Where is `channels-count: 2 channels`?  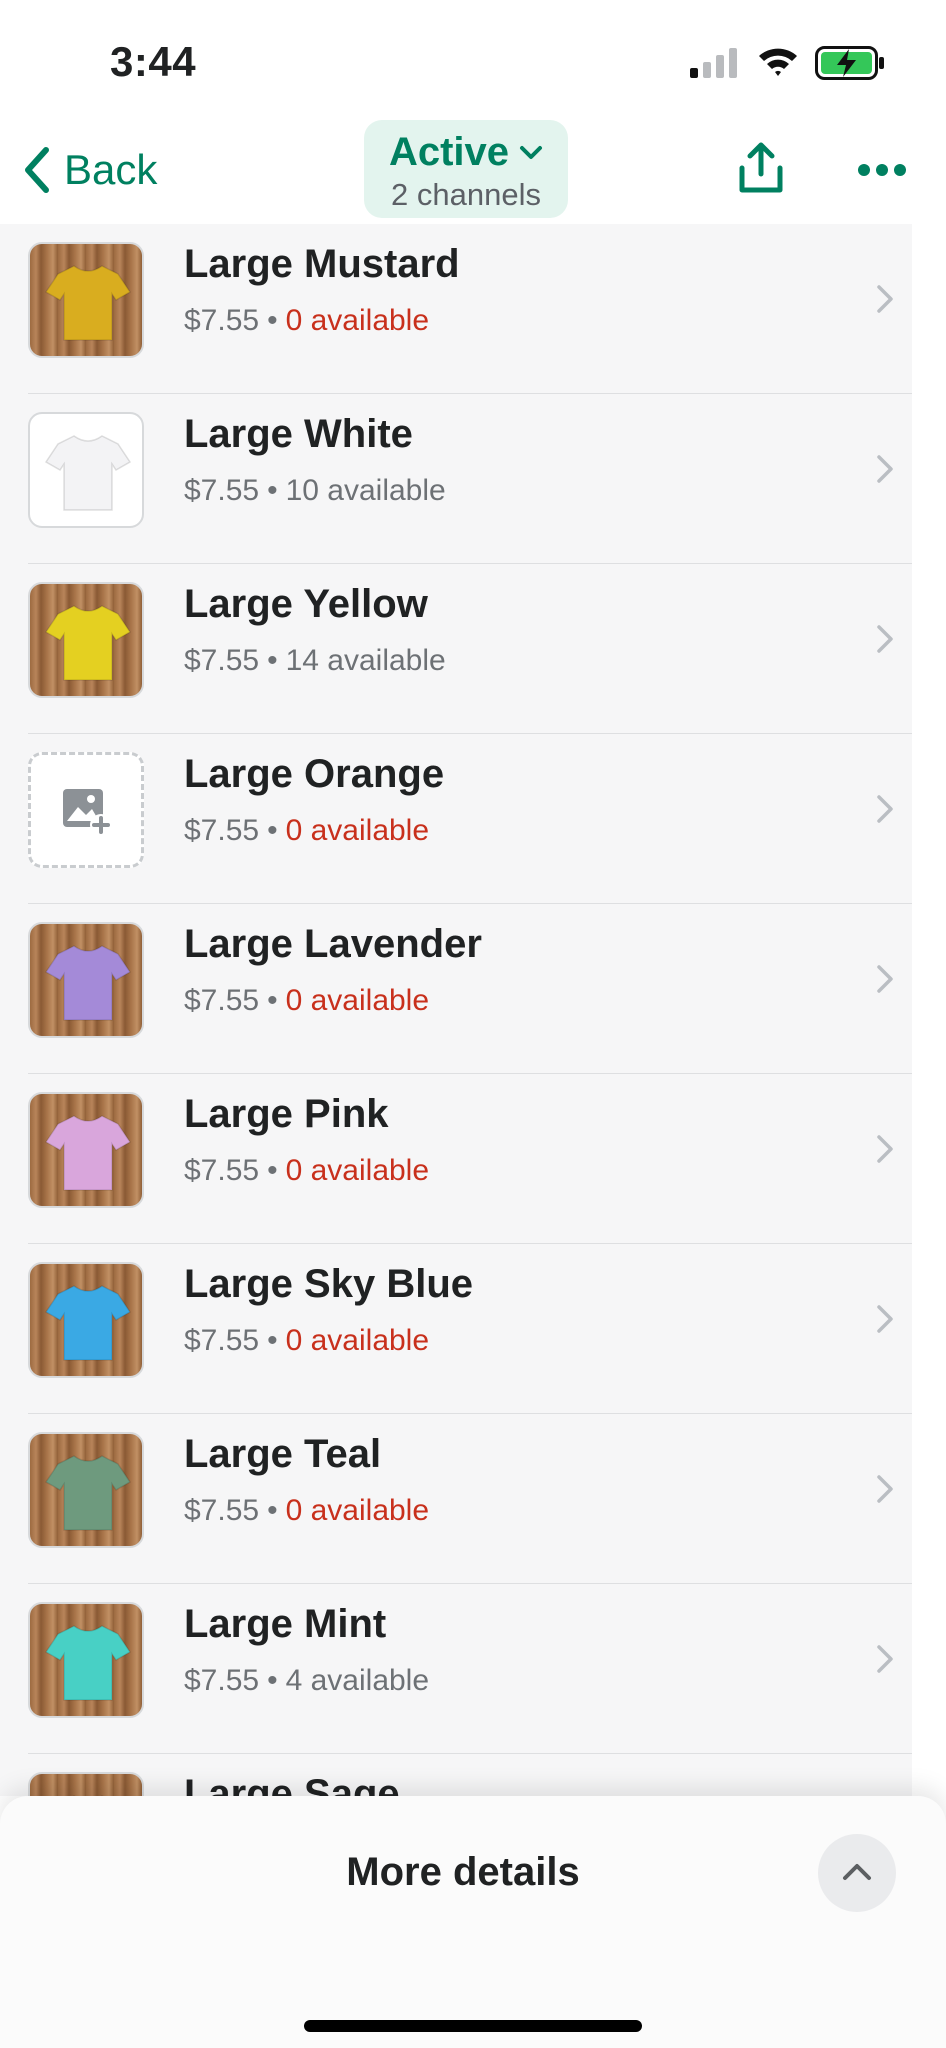
channels-count: 2 channels is located at coordinates (466, 194).